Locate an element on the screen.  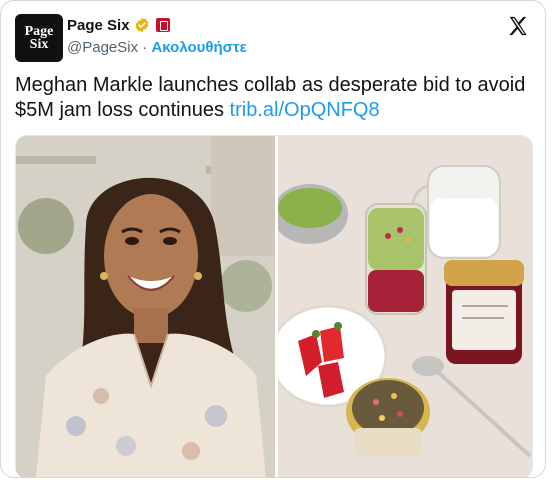
avatar-text-line2: Six is located at coordinates (39, 44).